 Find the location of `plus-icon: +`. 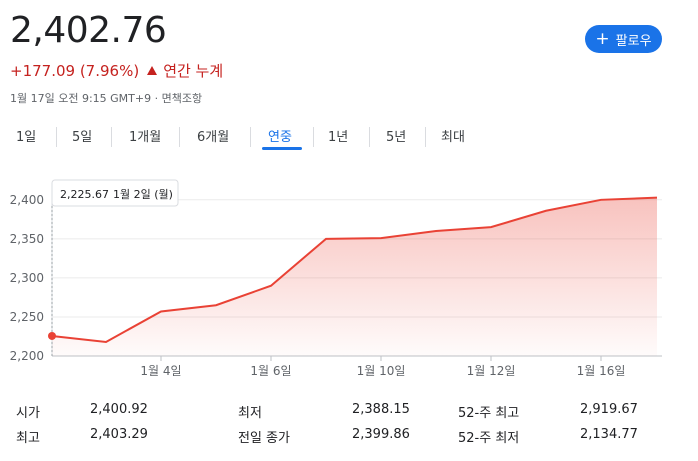

plus-icon: + is located at coordinates (602, 38).